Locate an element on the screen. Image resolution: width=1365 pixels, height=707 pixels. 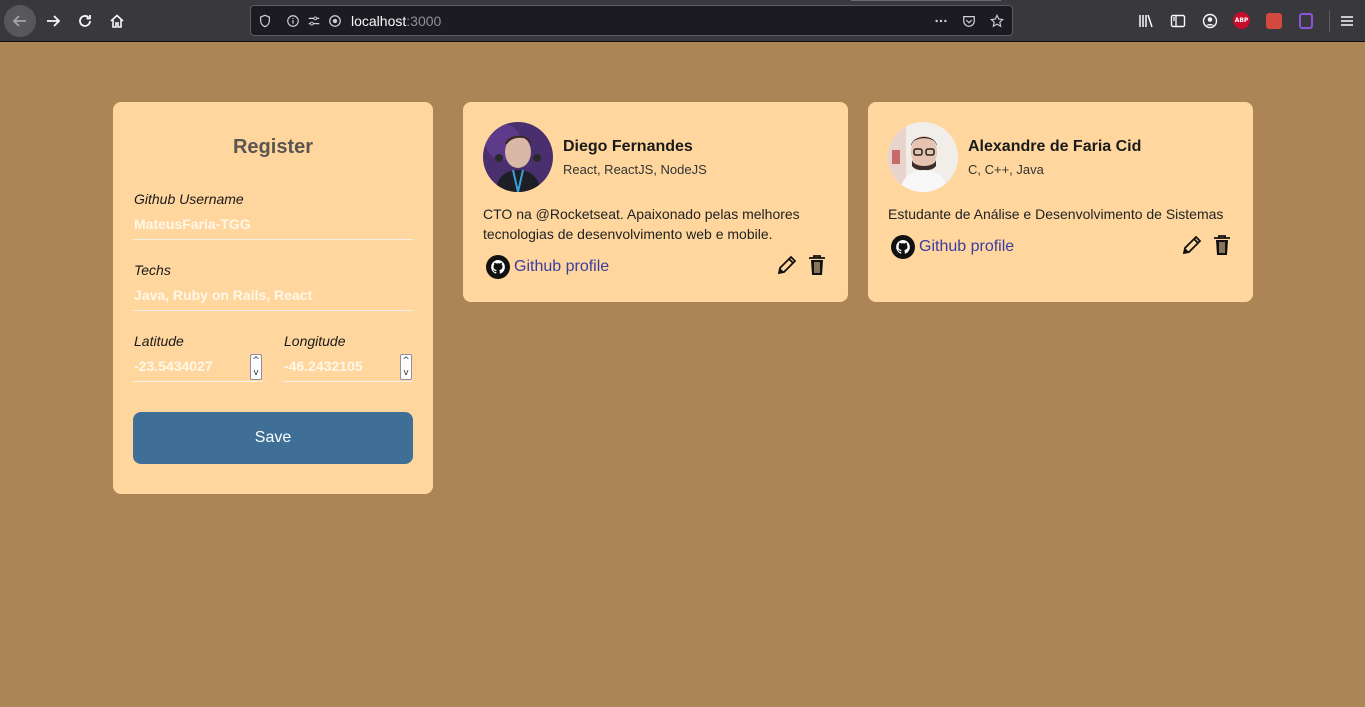
dev-techs: React, ReactJS, NodeJS is located at coordinates (635, 169).